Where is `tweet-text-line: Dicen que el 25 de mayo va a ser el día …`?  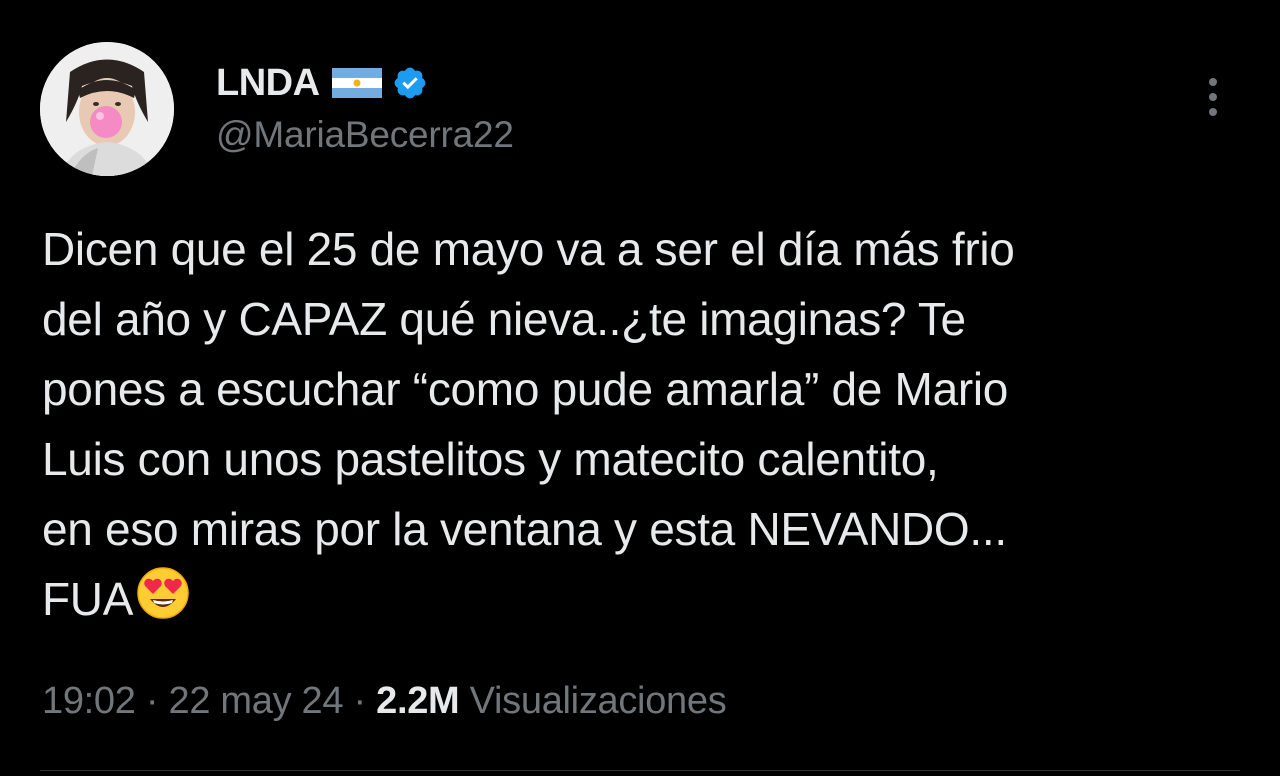 tweet-text-line: Dicen que el 25 de mayo va a ser el día … is located at coordinates (528, 249).